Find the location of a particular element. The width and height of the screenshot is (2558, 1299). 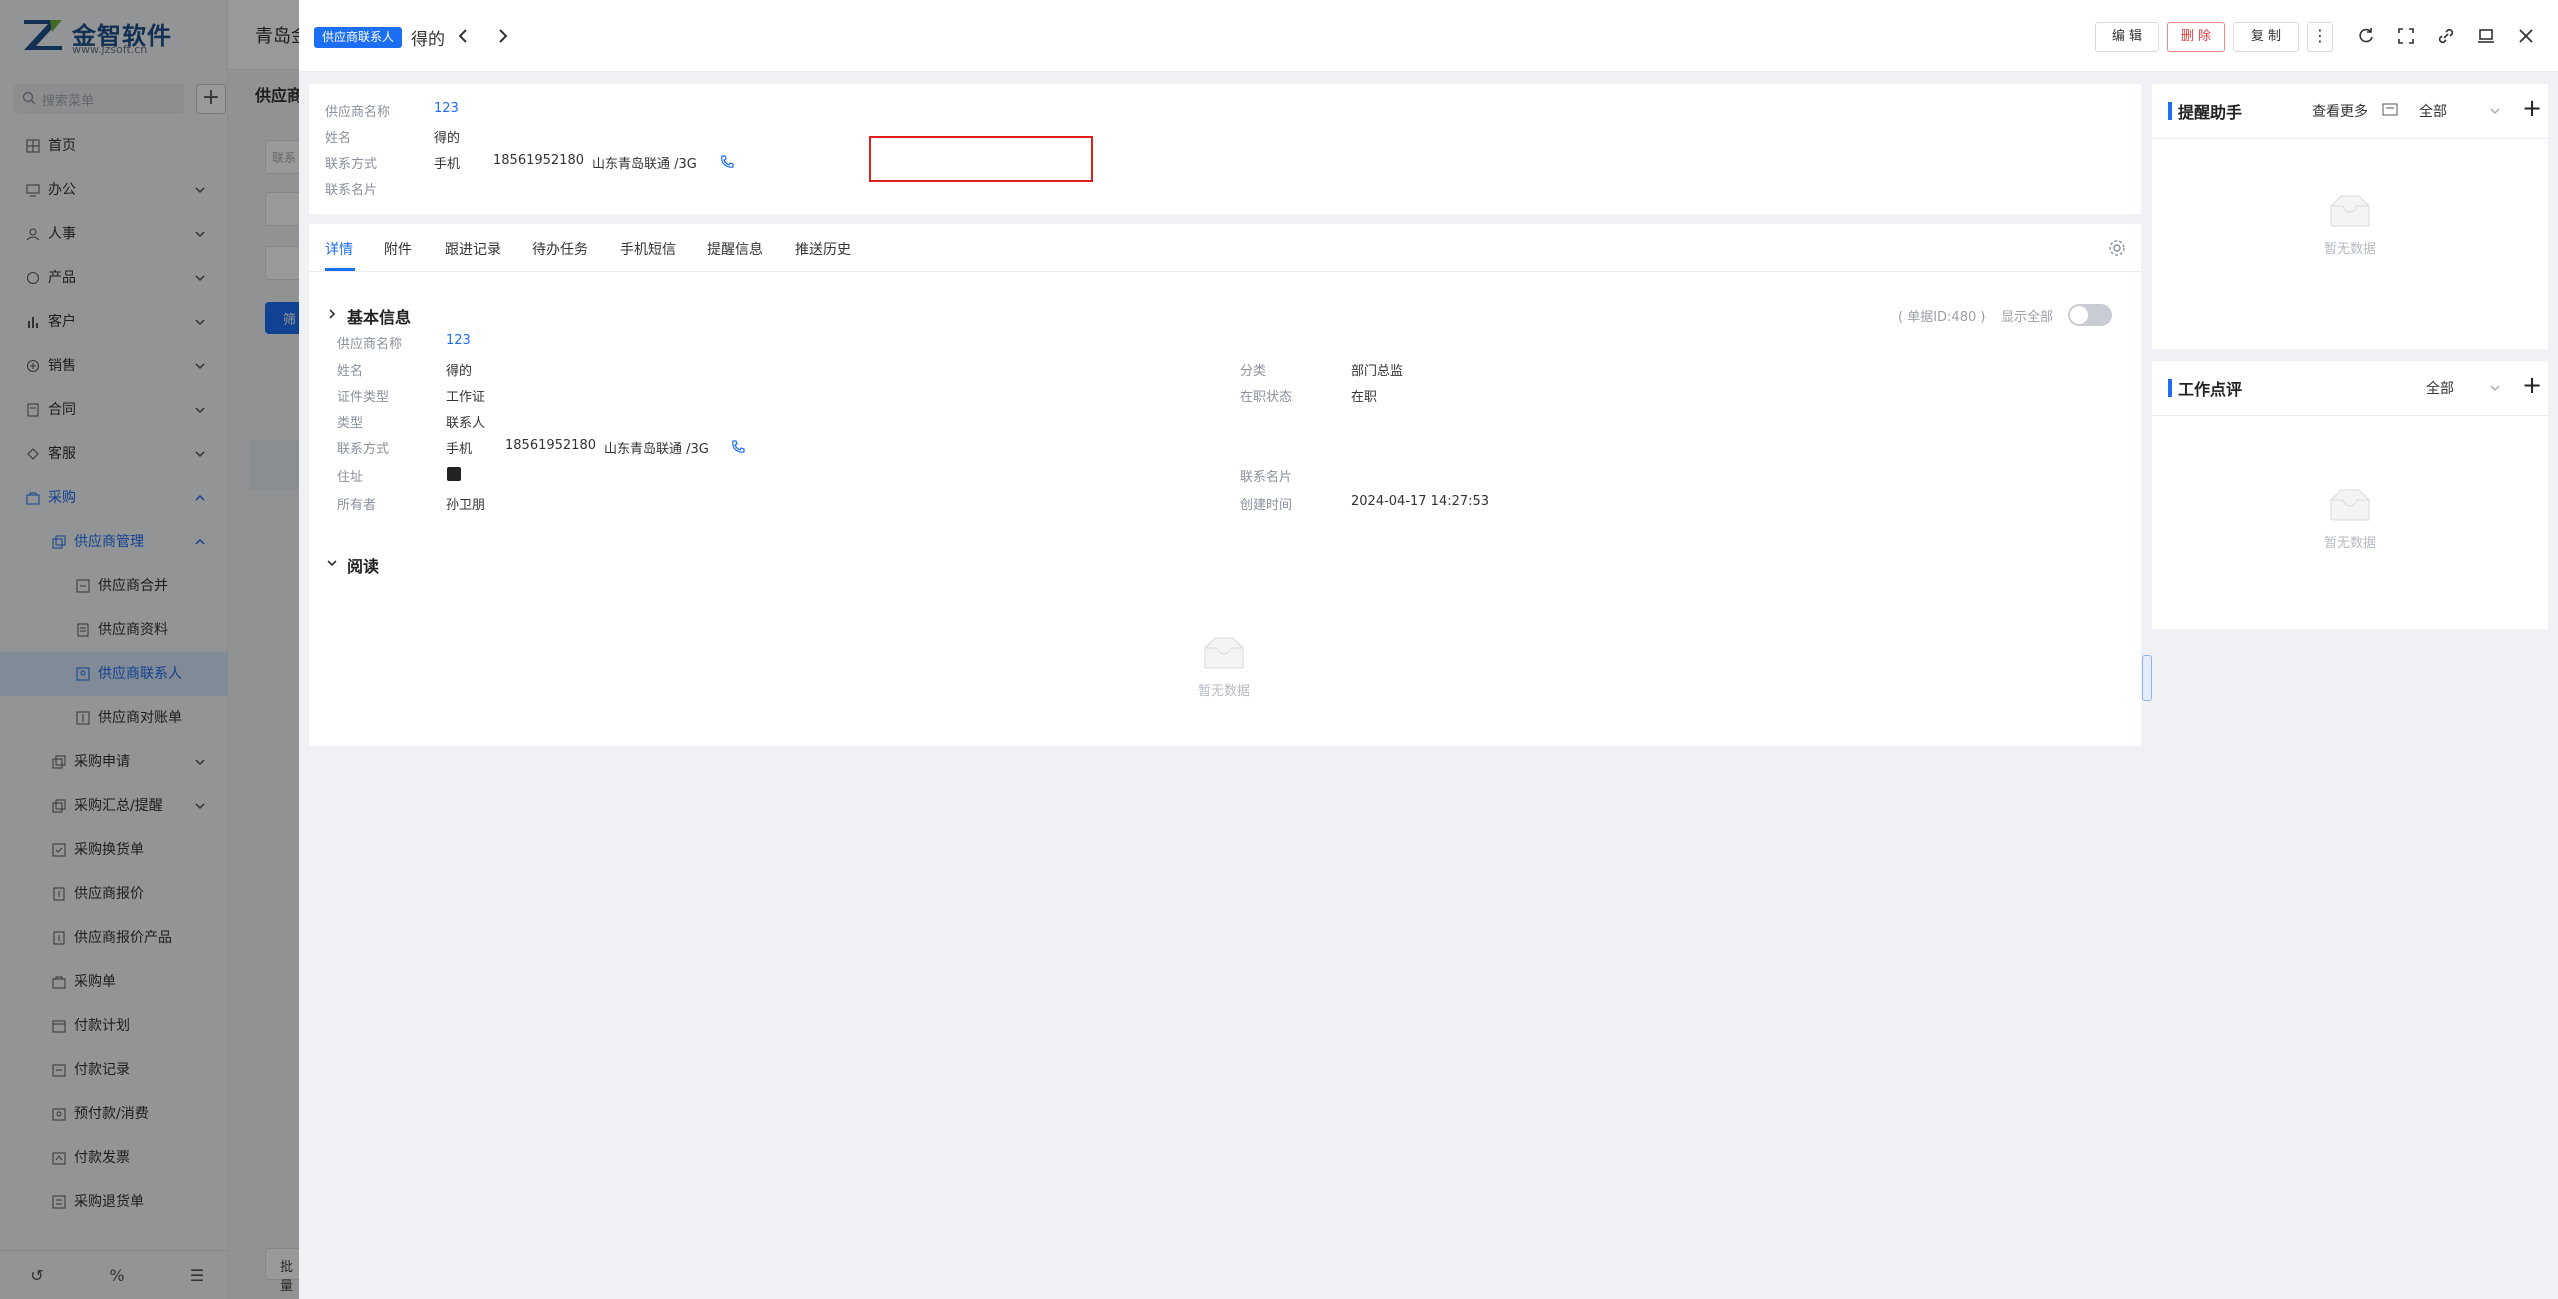

summary-supplier-link: 123 is located at coordinates (446, 108).